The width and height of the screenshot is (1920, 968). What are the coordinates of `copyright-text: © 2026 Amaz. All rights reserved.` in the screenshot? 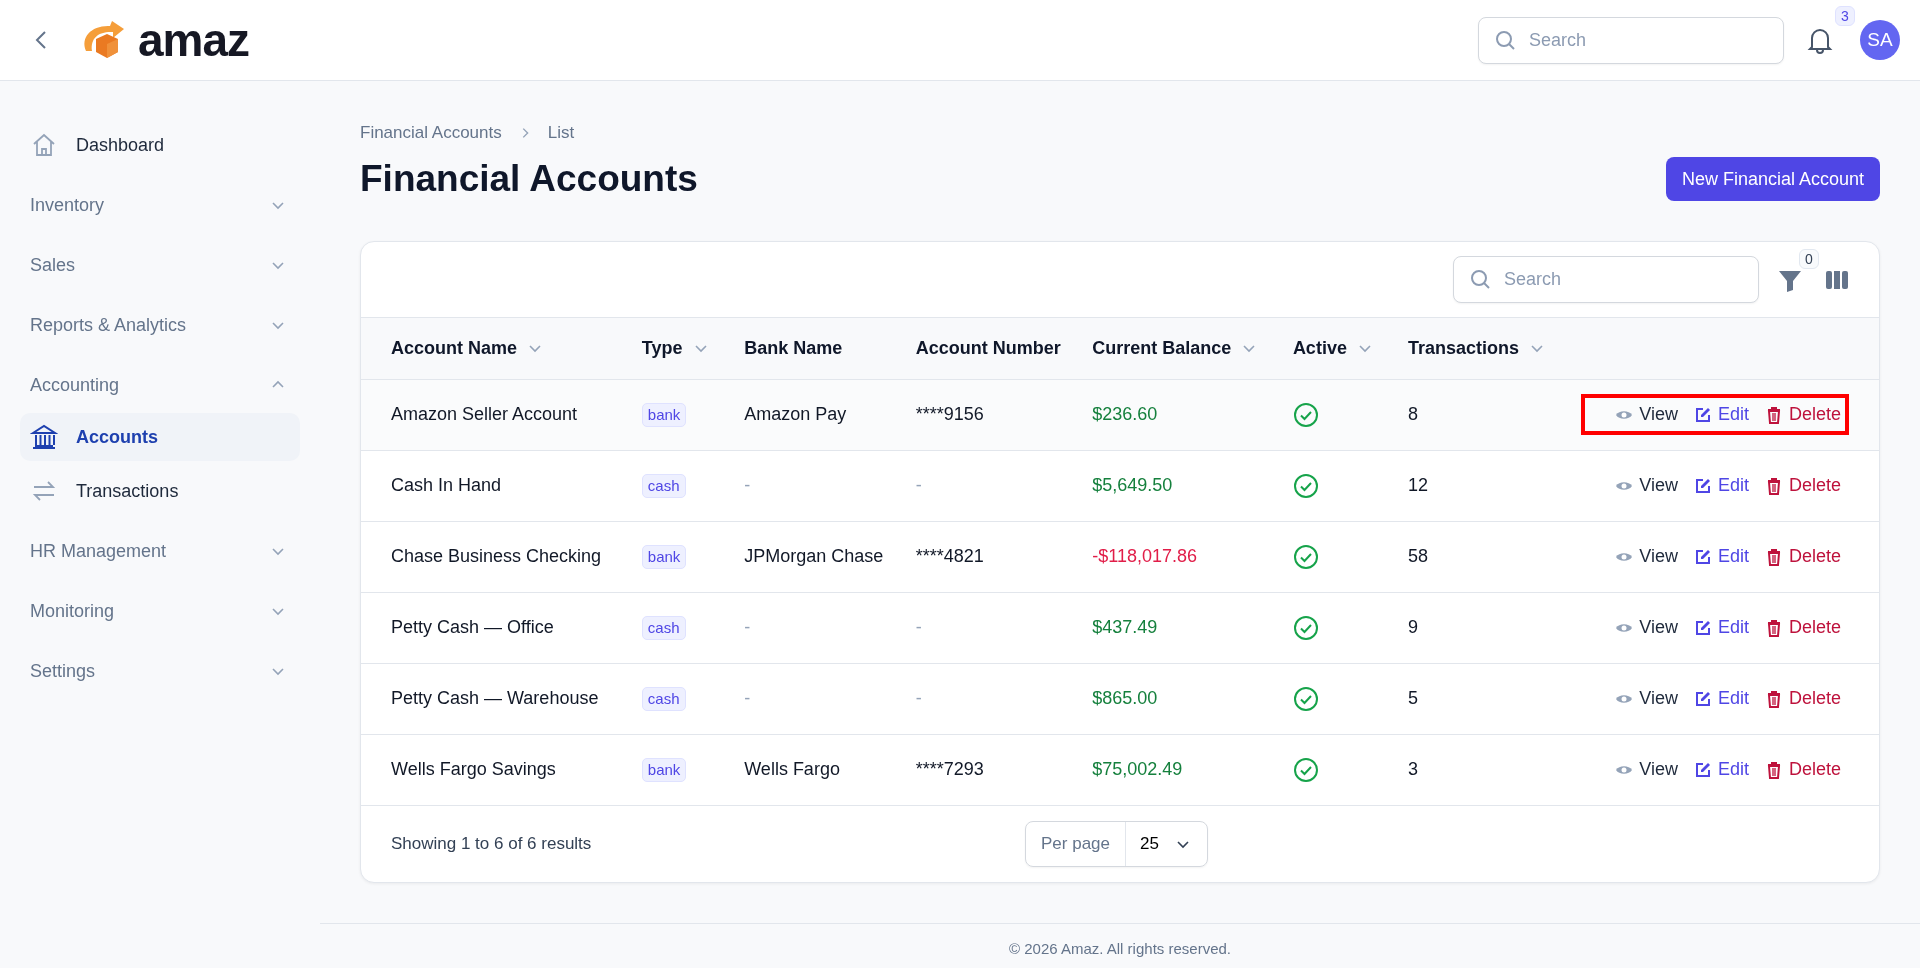 It's located at (1120, 948).